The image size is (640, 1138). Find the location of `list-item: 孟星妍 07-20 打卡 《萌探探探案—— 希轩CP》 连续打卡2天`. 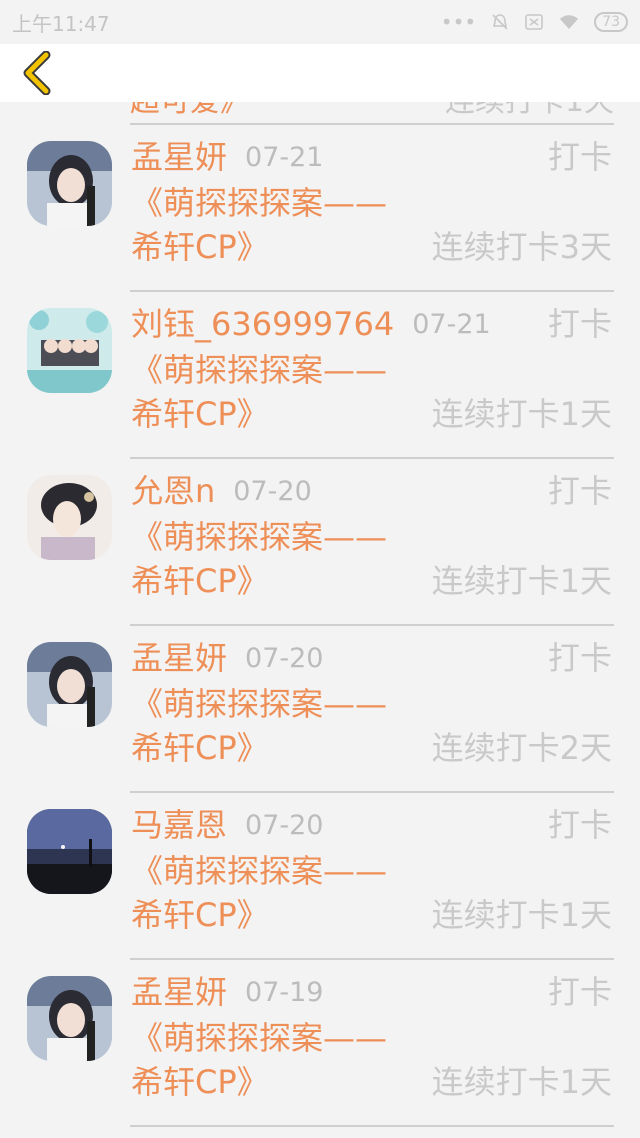

list-item: 孟星妍 07-20 打卡 《萌探探探案—— 希轩CP》 连续打卡2天 is located at coordinates (320, 709).